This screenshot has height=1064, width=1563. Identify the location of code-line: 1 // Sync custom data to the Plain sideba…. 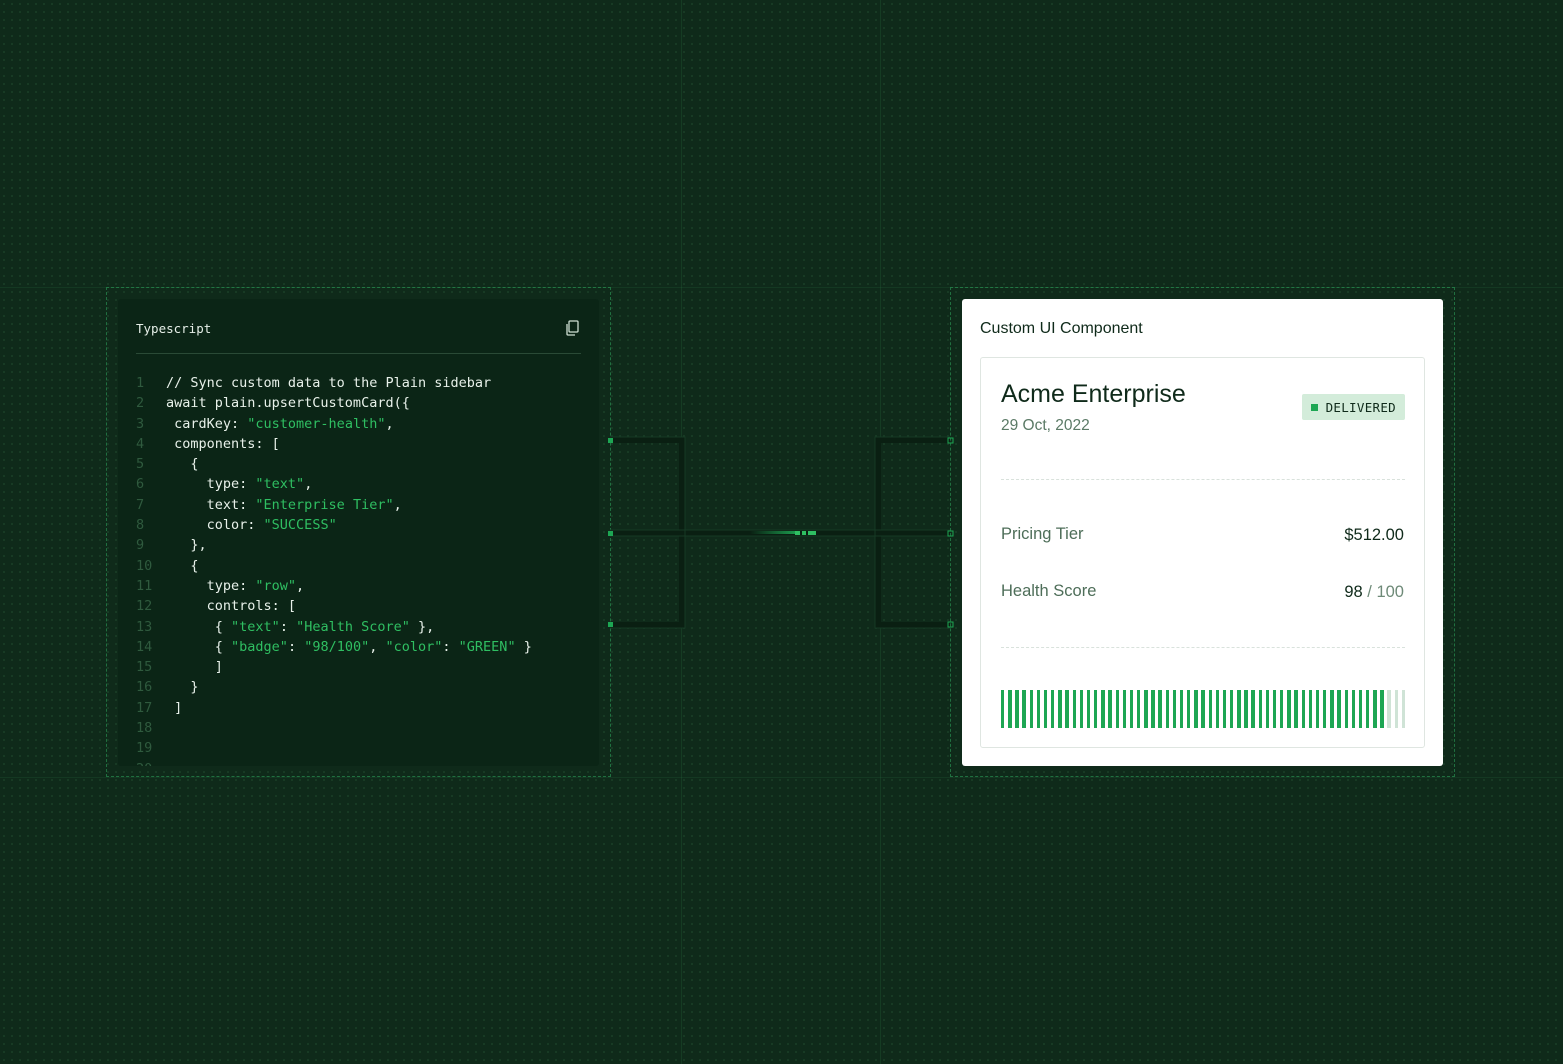
(367, 383).